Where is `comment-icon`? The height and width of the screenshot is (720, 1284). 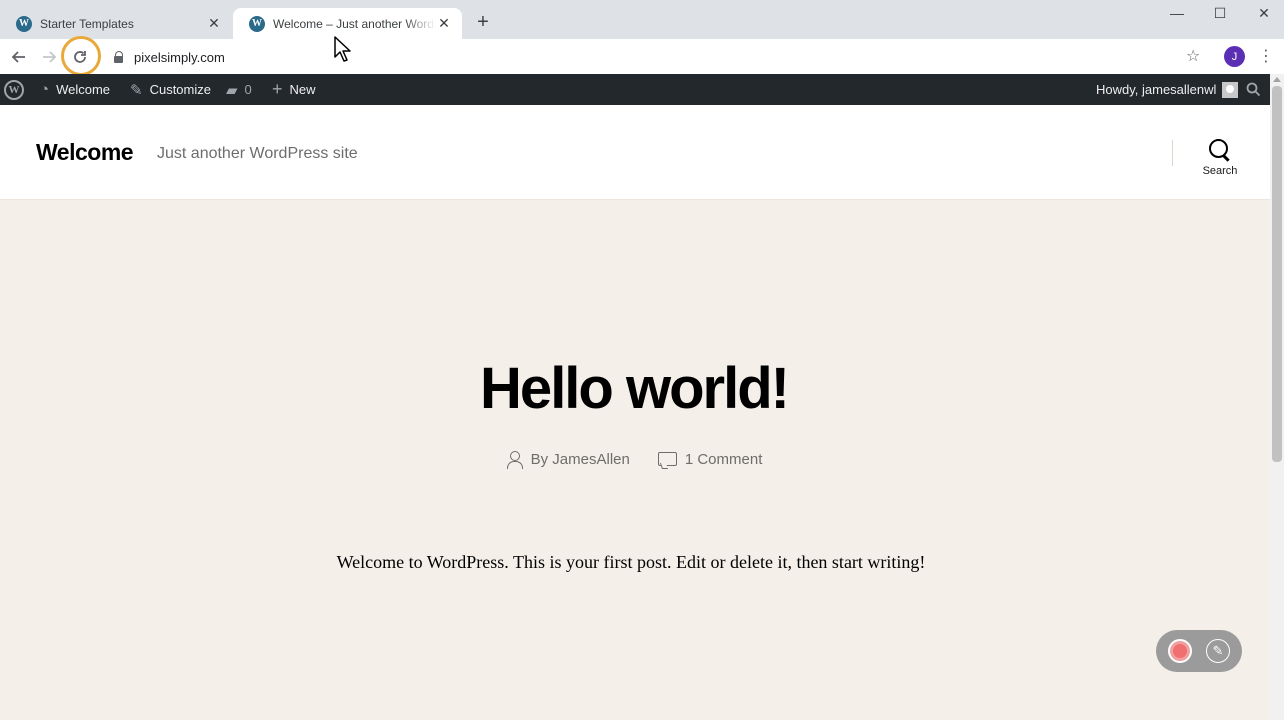 comment-icon is located at coordinates (667, 459).